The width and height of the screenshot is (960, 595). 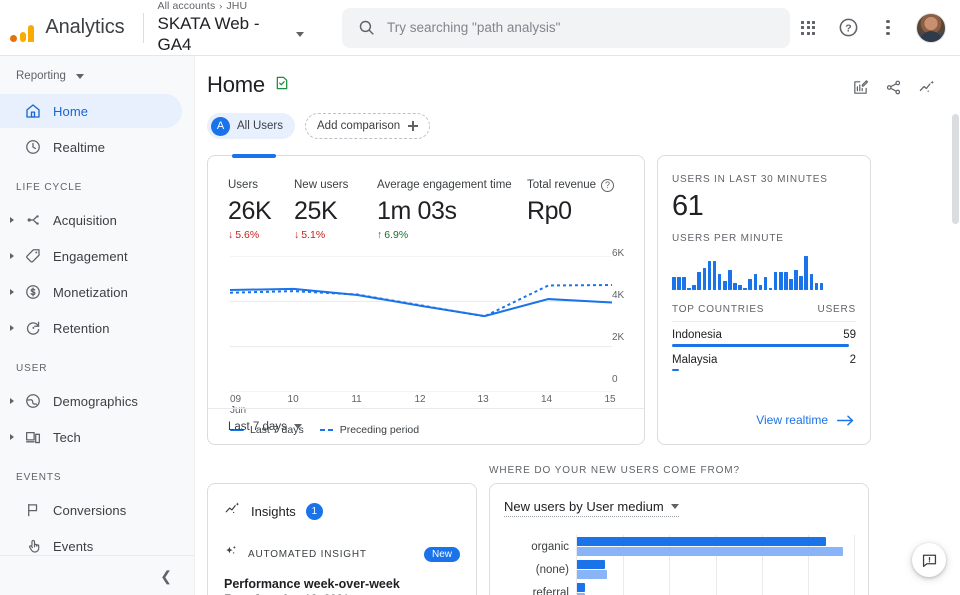 I want to click on apps-grid-button, so click(x=808, y=28).